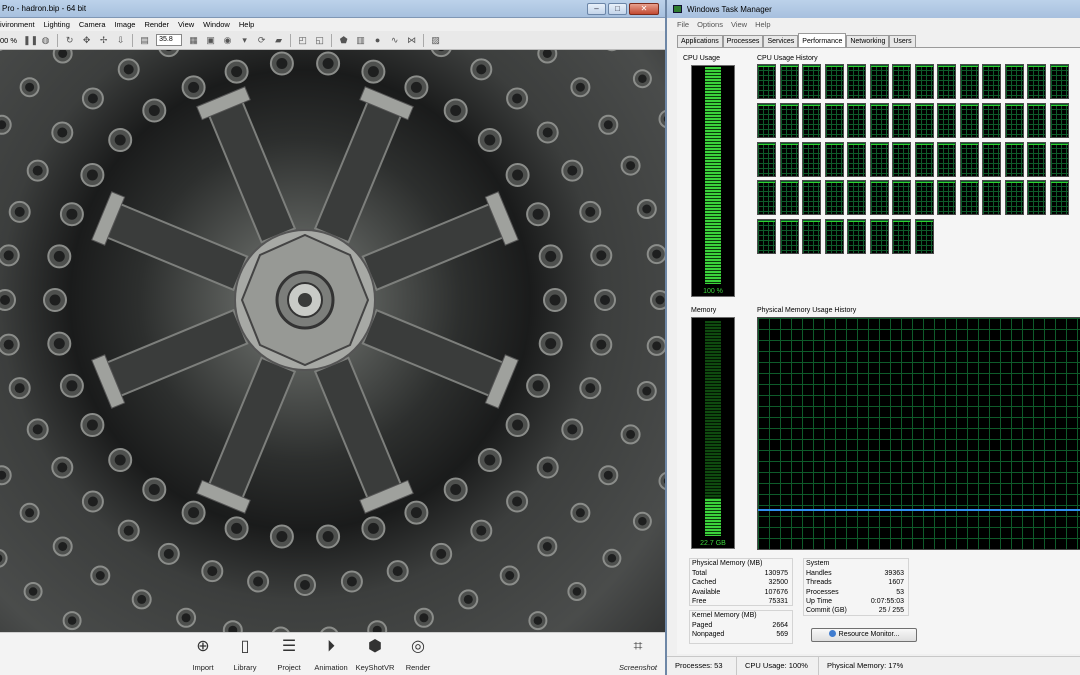 Image resolution: width=1080 pixels, height=675 pixels. I want to click on render-button: ◎ Render, so click(418, 654).